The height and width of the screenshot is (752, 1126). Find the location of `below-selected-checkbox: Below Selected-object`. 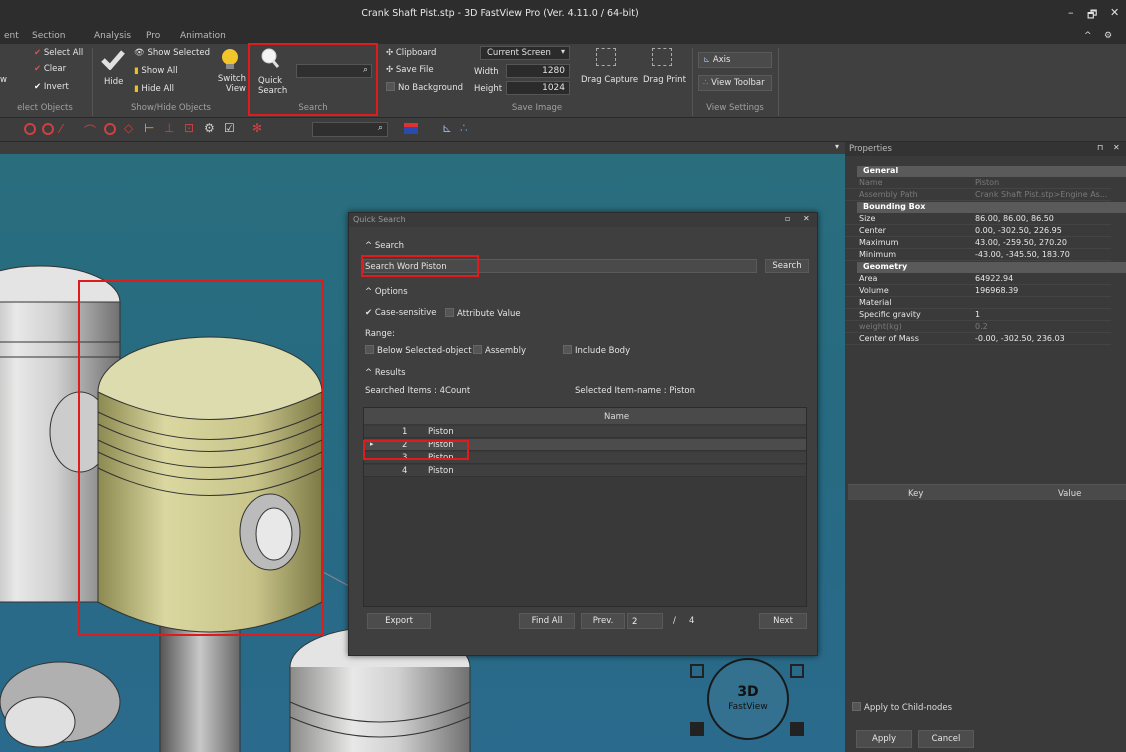

below-selected-checkbox: Below Selected-object is located at coordinates (418, 350).